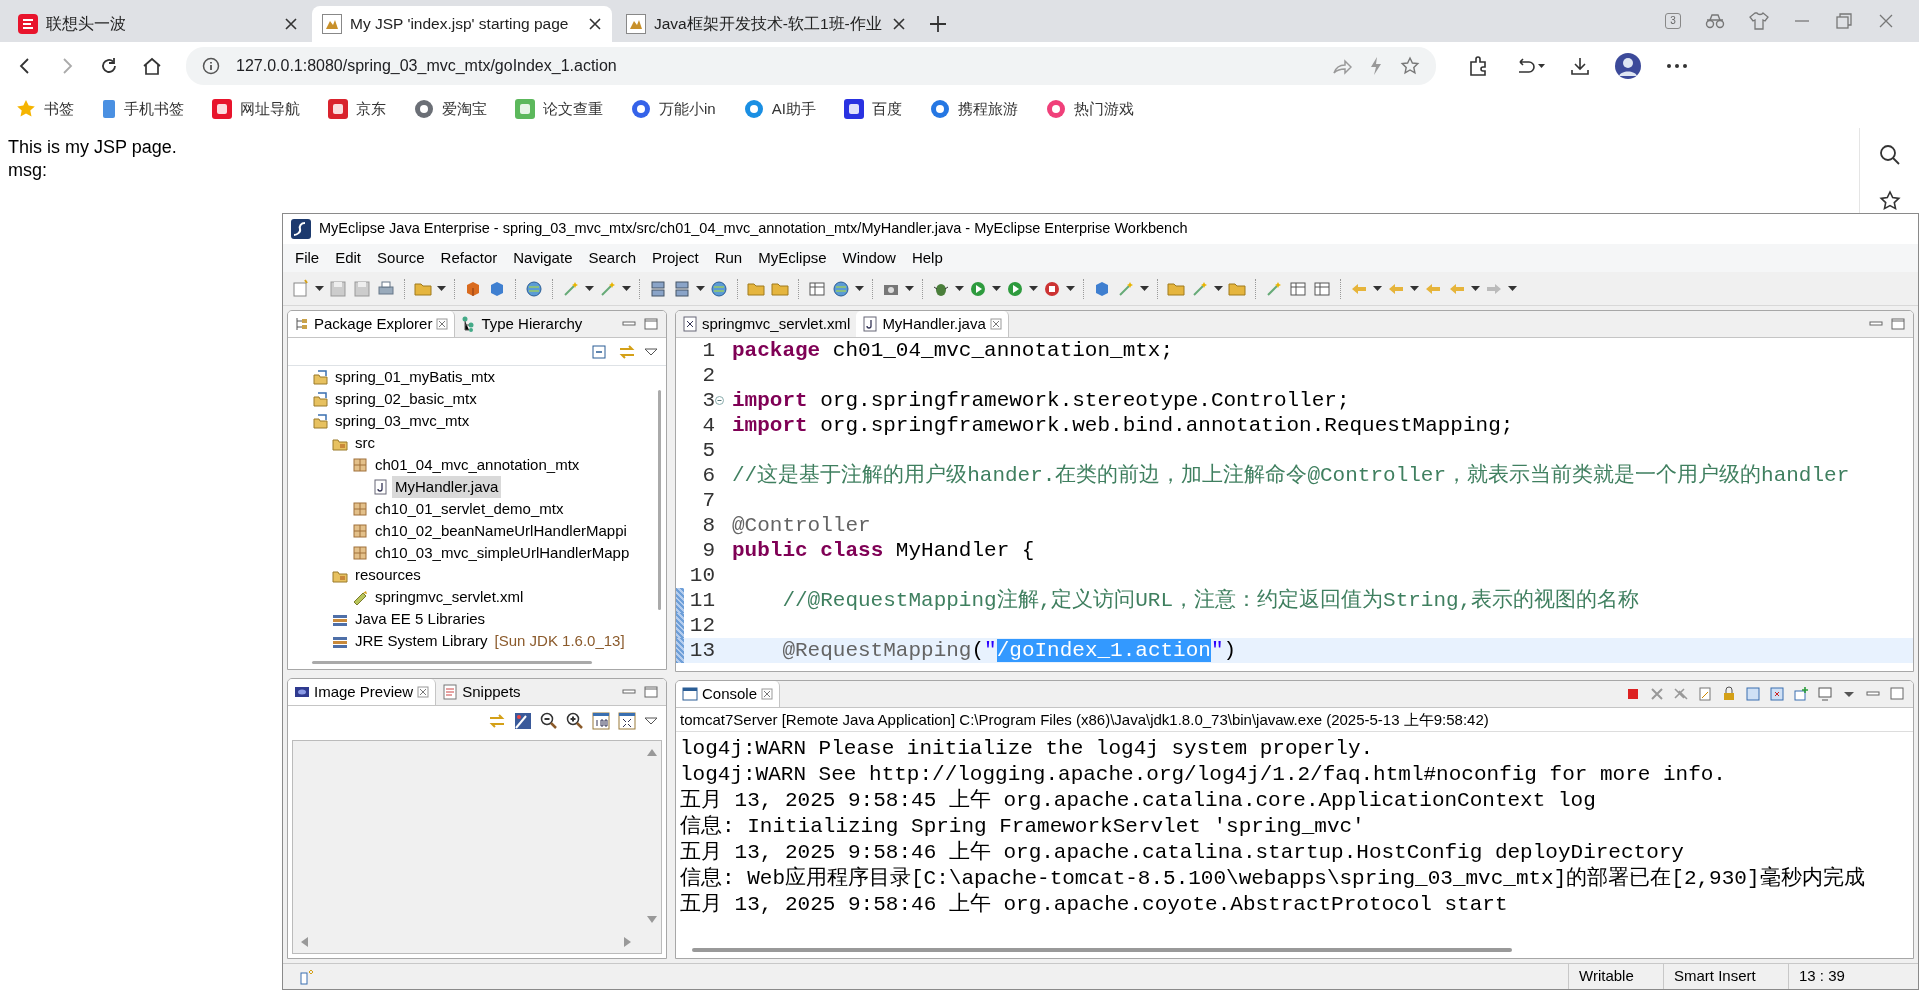 The width and height of the screenshot is (1919, 990). Describe the element at coordinates (307, 258) in the screenshot. I see `menu-item: File` at that location.